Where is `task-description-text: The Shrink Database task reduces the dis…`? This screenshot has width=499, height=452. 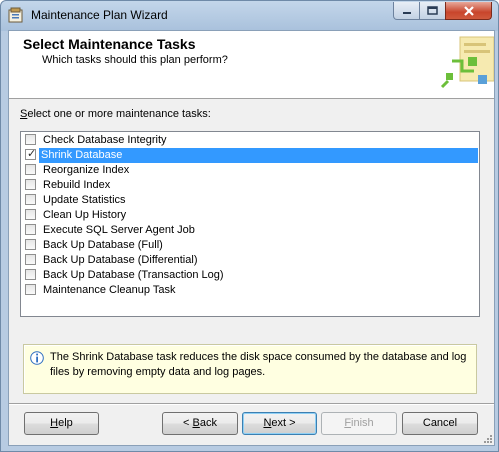 task-description-text: The Shrink Database task reduces the dis… is located at coordinates (258, 364).